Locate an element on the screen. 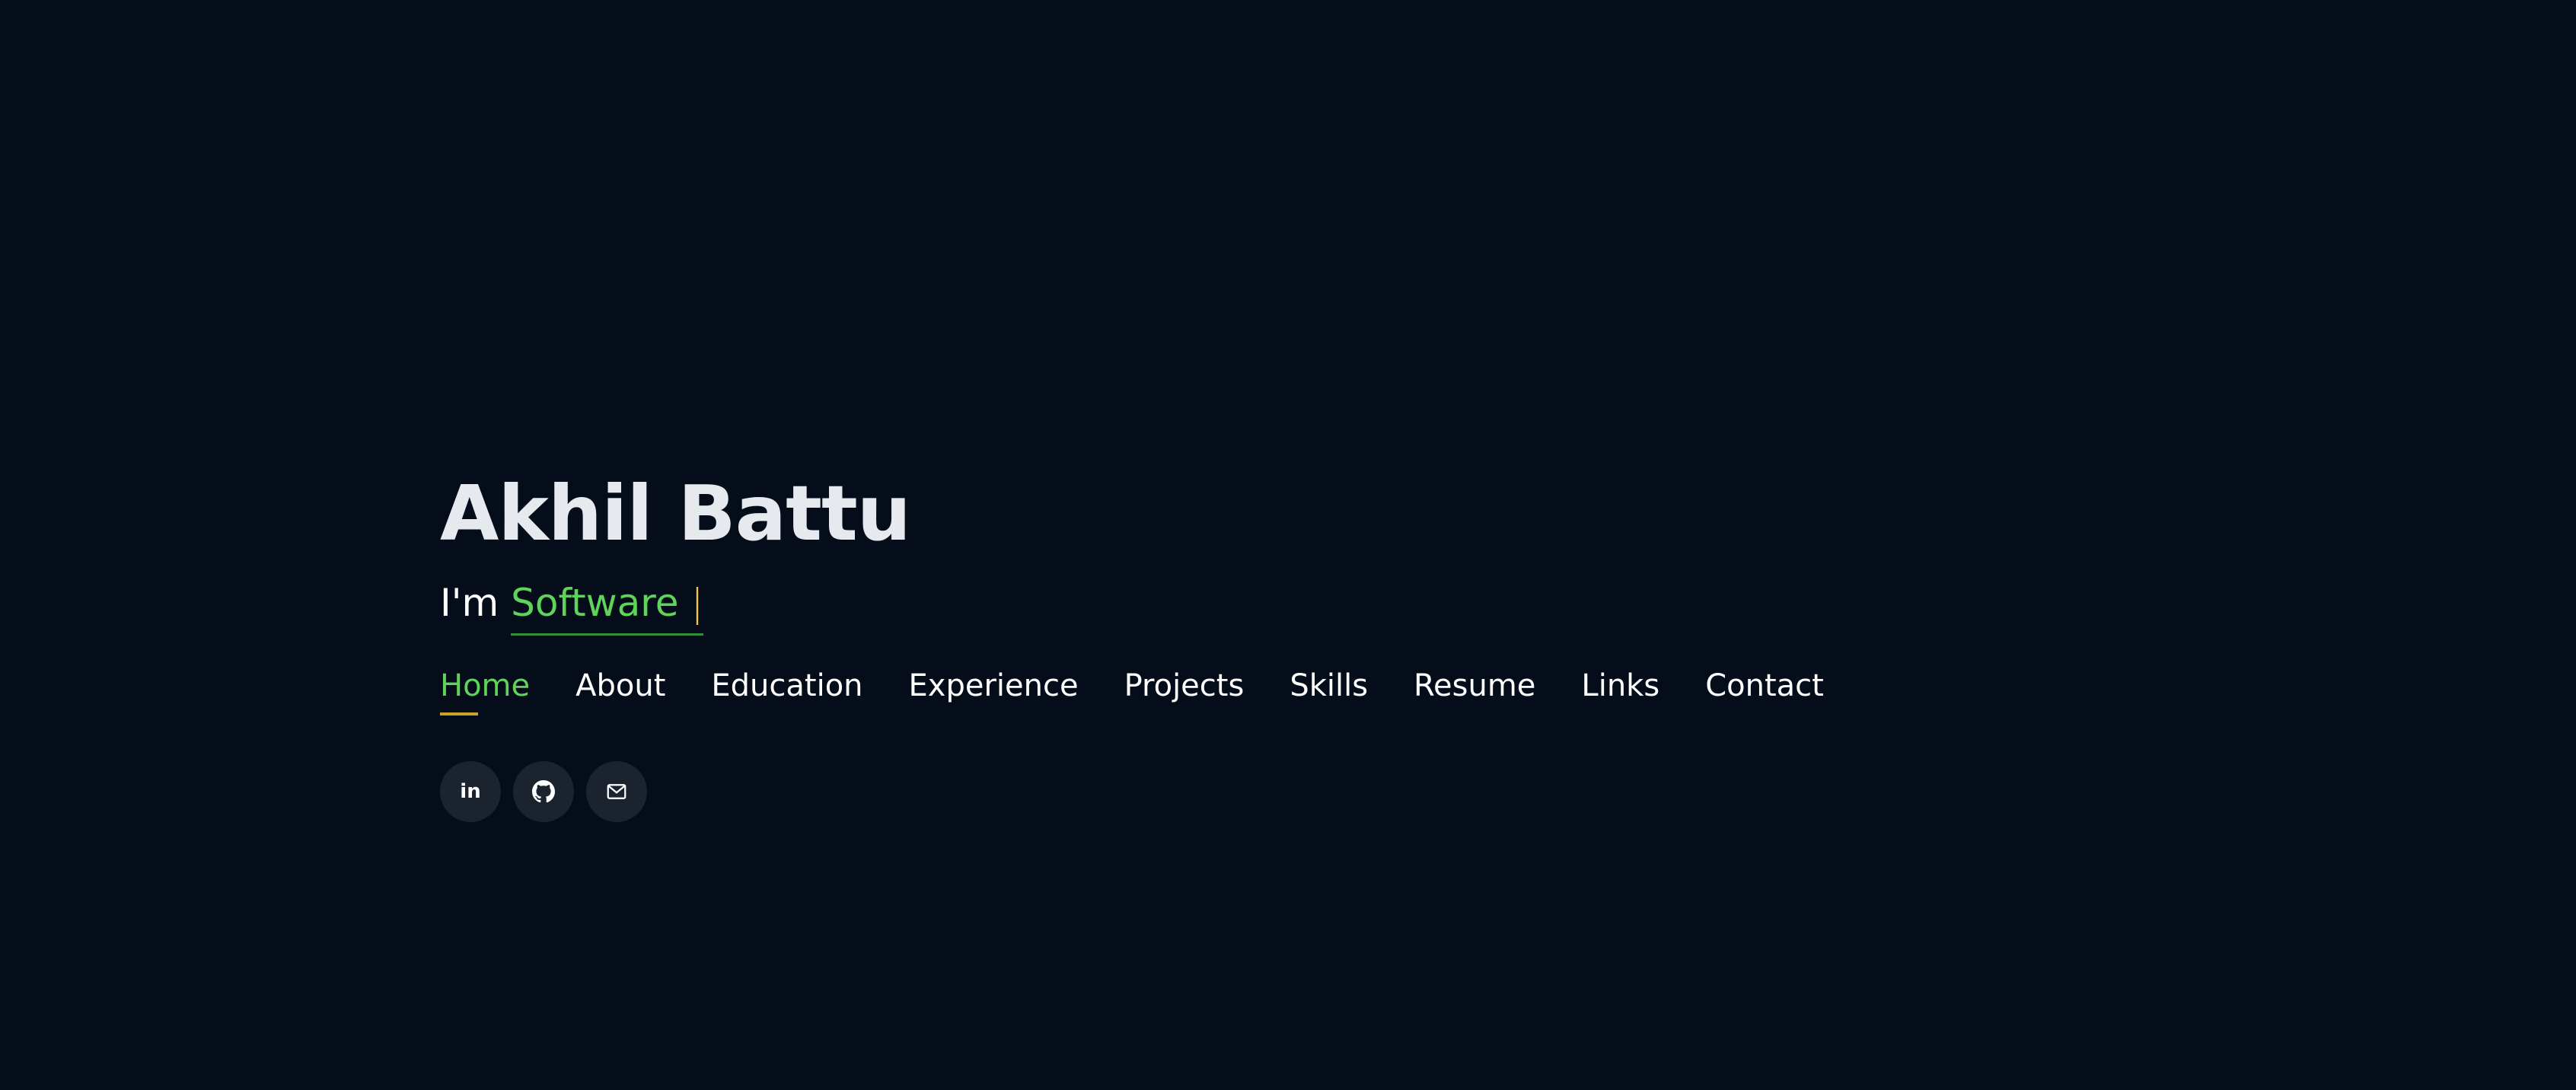 The height and width of the screenshot is (1090, 2576). email-button is located at coordinates (617, 791).